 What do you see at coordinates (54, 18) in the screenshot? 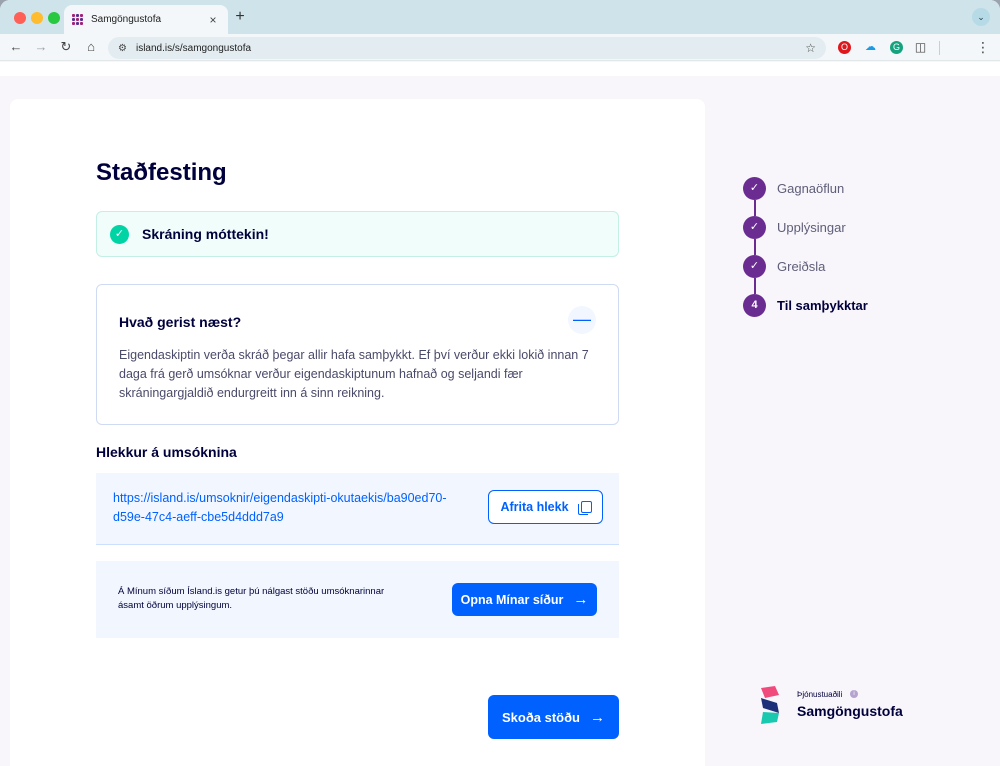
I see `maximize-window-button` at bounding box center [54, 18].